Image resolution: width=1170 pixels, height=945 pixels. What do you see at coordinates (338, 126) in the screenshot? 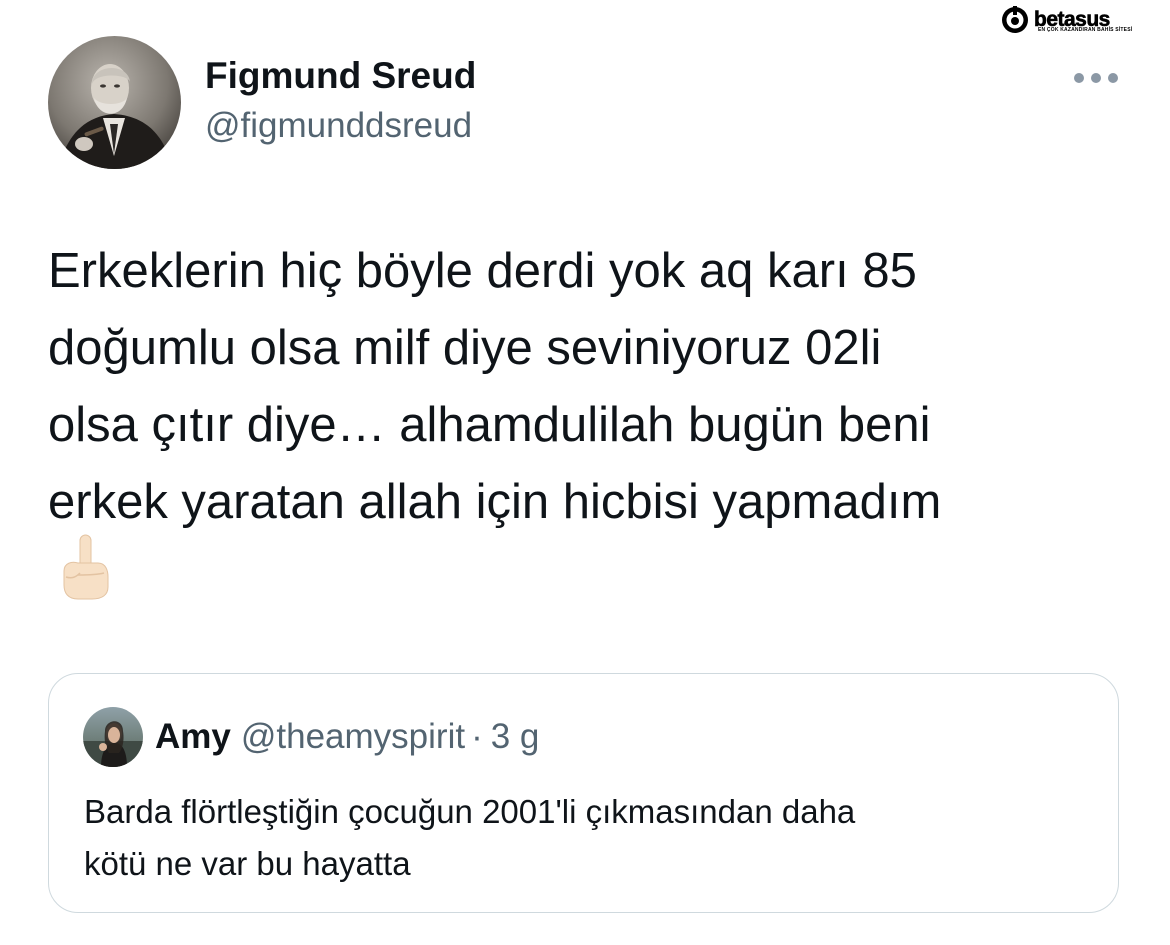
I see `author-handle: @figmunddsreud` at bounding box center [338, 126].